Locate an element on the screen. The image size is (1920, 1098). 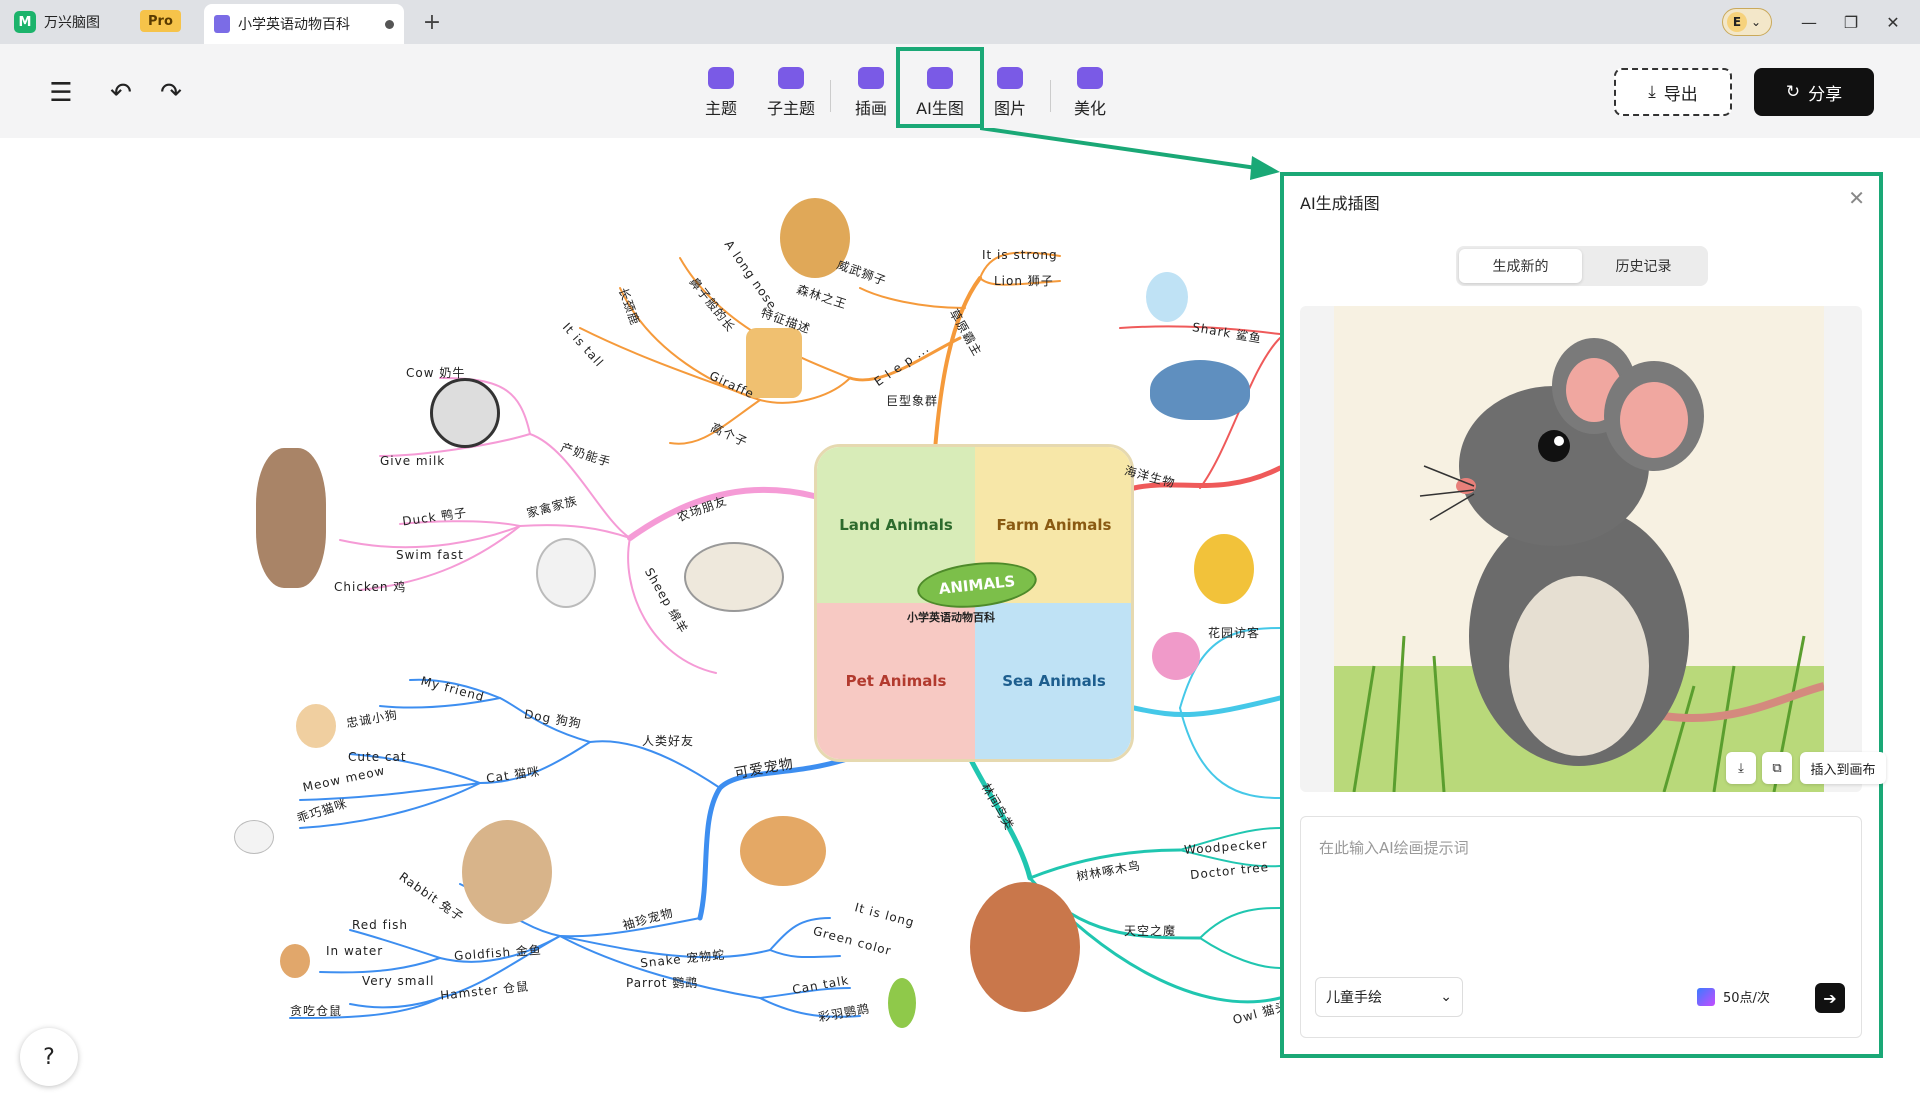
branch-label: 天空之魔 is located at coordinates (1150, 930).